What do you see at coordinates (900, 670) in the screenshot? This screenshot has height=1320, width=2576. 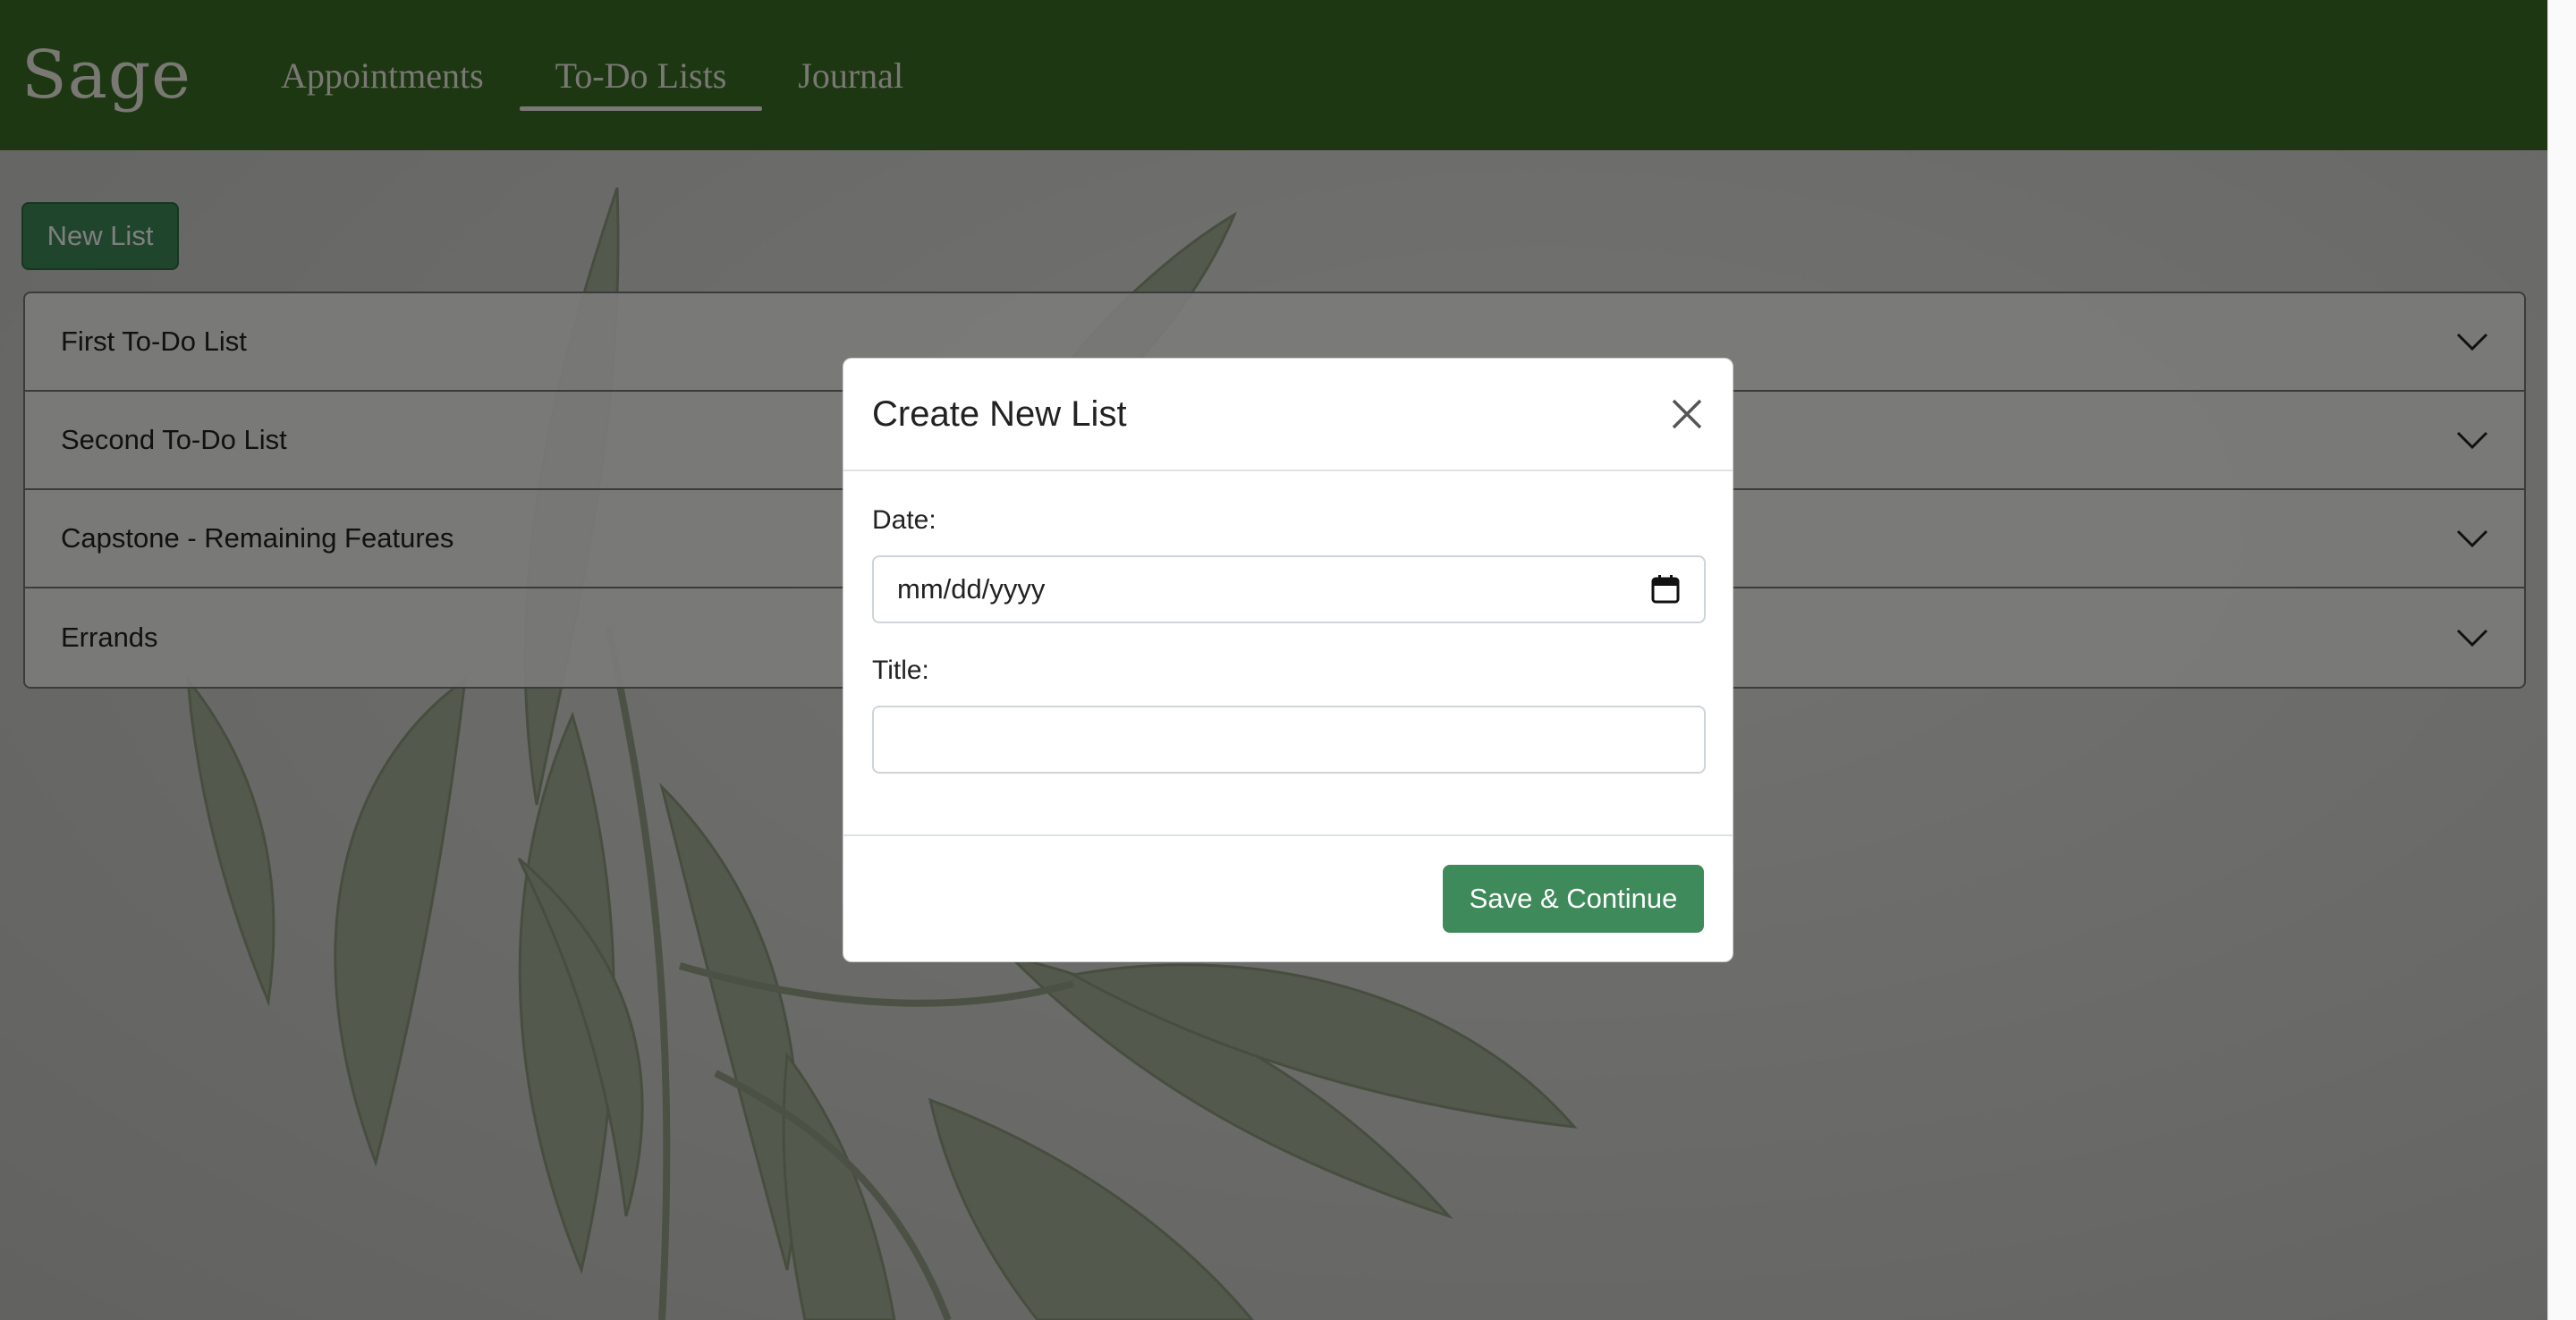 I see `title-label: Title:` at bounding box center [900, 670].